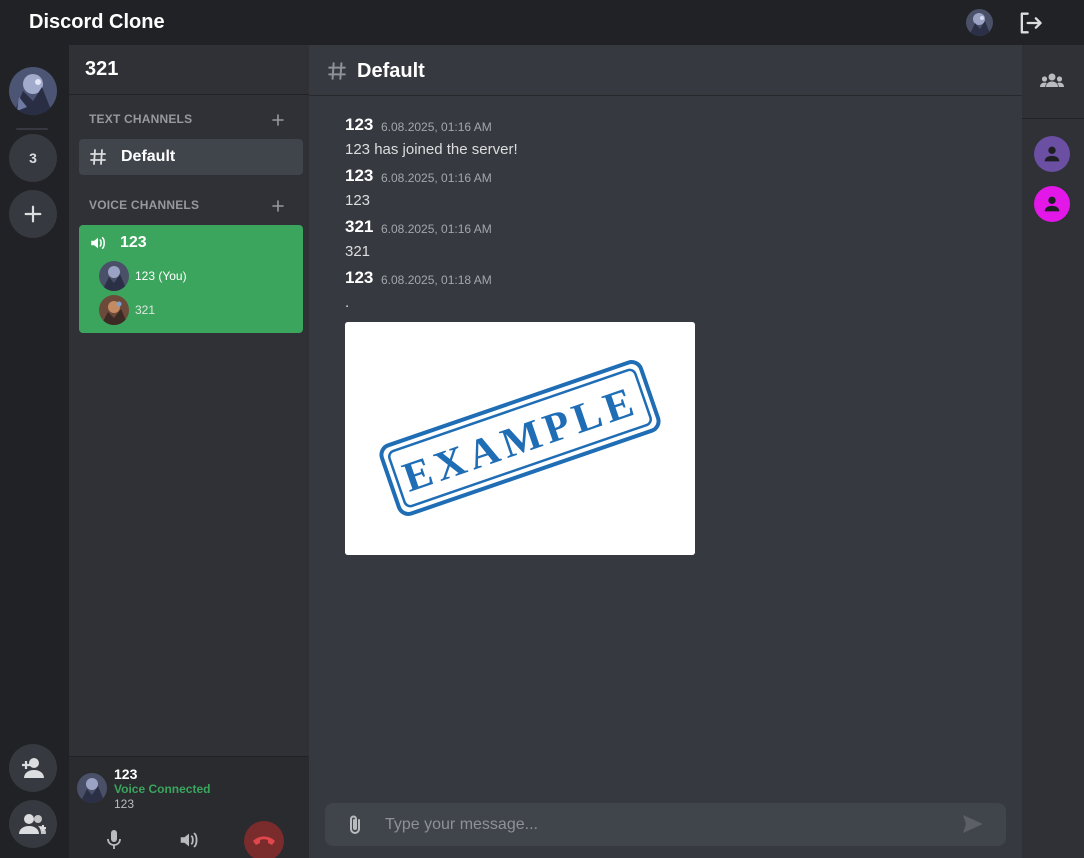  What do you see at coordinates (98, 243) in the screenshot?
I see `speaker-icon` at bounding box center [98, 243].